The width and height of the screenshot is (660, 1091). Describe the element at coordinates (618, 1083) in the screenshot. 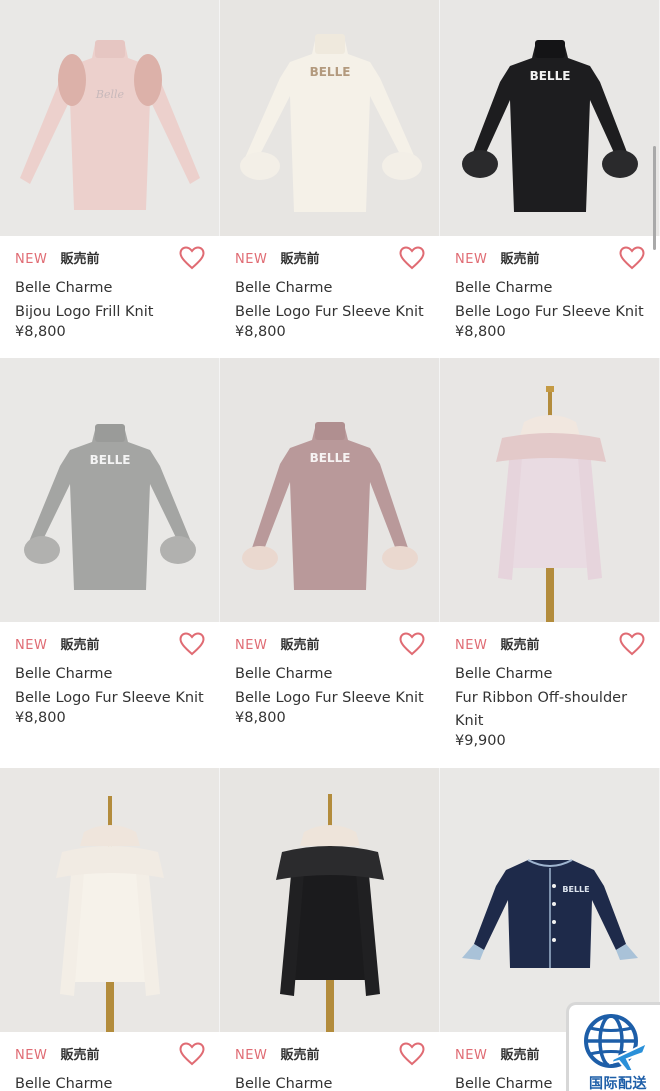

I see `shipping-label: 国际配送` at that location.